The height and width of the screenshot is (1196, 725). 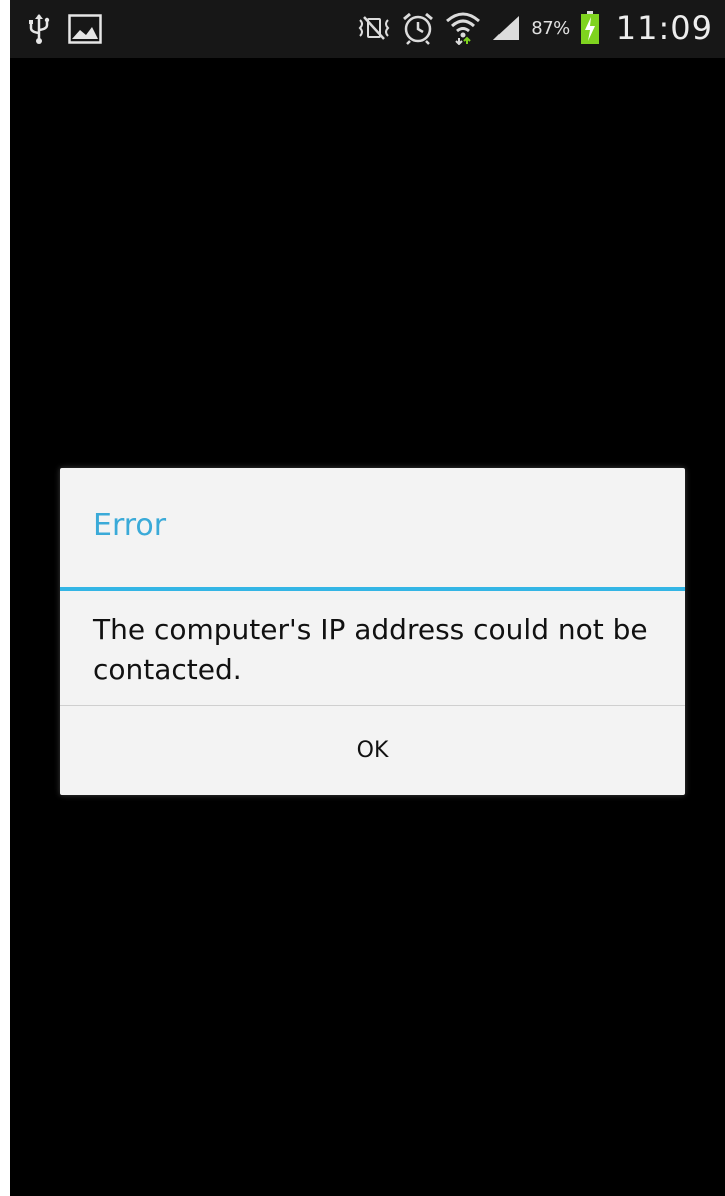 What do you see at coordinates (65, 29) in the screenshot?
I see `status-bar-left` at bounding box center [65, 29].